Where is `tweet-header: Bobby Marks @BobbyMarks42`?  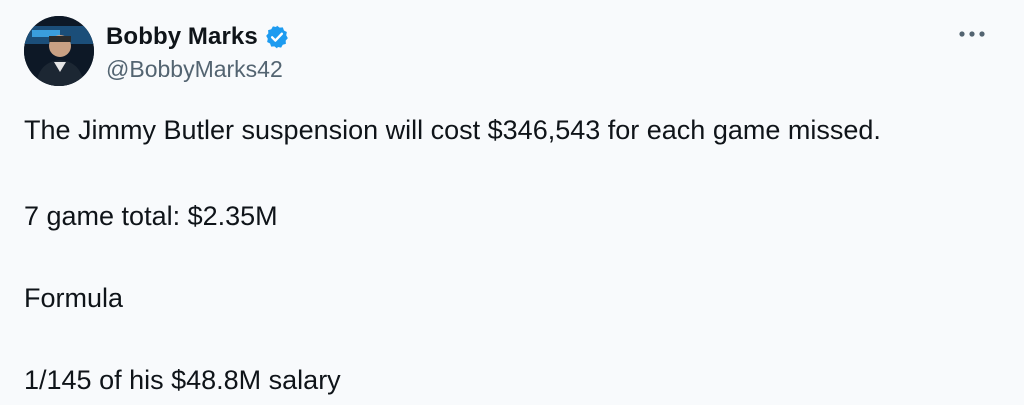
tweet-header: Bobby Marks @BobbyMarks42 is located at coordinates (157, 51).